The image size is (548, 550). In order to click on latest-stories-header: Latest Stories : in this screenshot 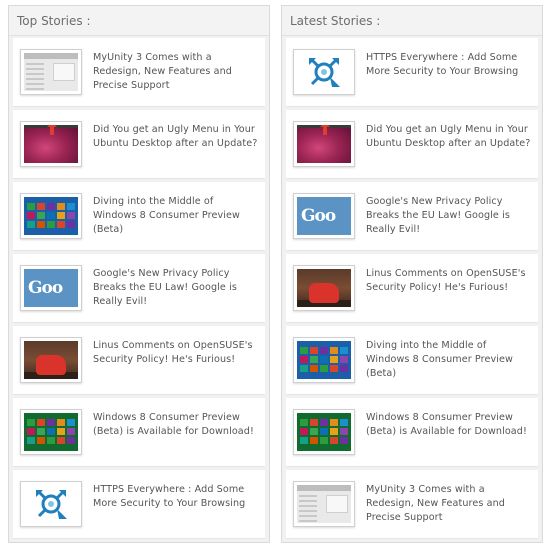, I will do `click(412, 21)`.